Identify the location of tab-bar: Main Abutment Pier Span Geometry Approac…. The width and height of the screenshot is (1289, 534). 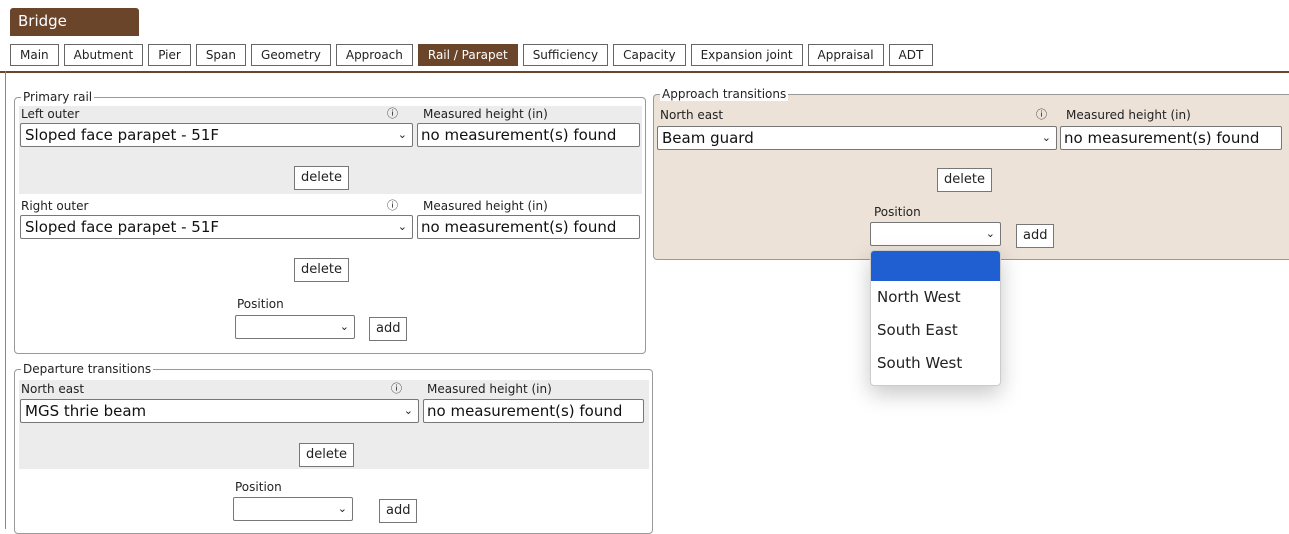
(472, 55).